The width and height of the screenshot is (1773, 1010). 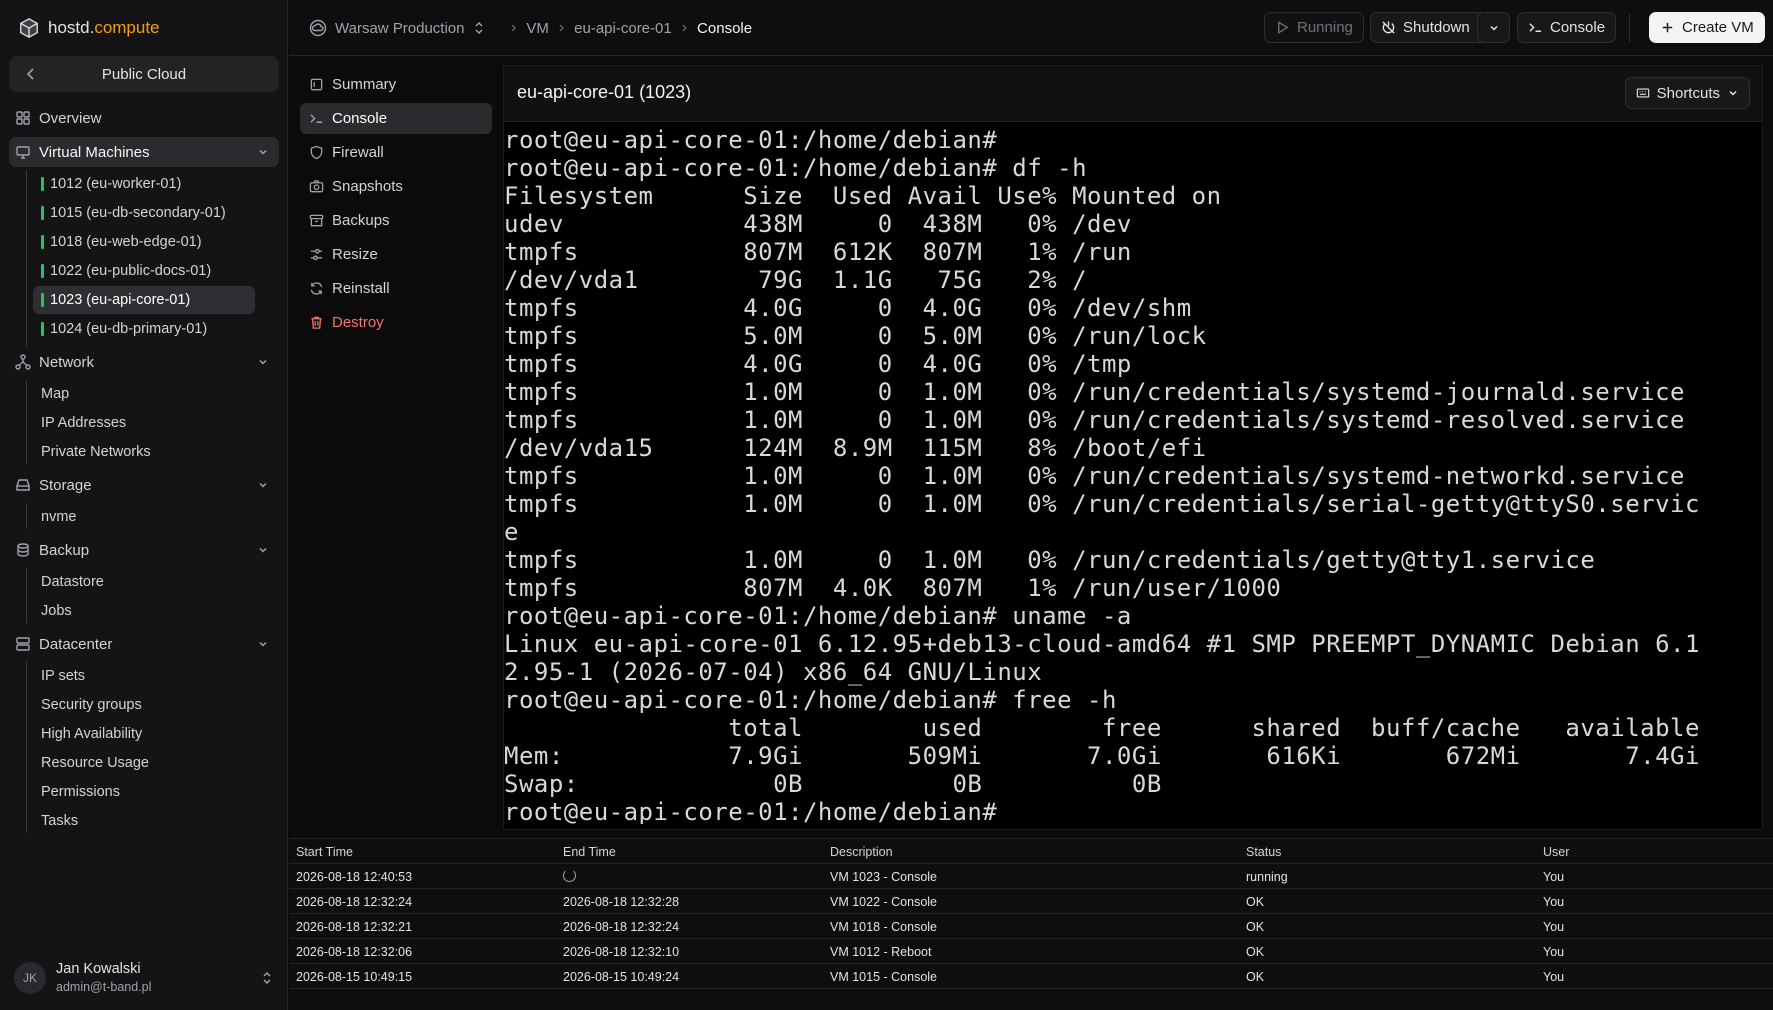 I want to click on vm-item-1018: 1018 (eu-web-edge-01), so click(x=144, y=242).